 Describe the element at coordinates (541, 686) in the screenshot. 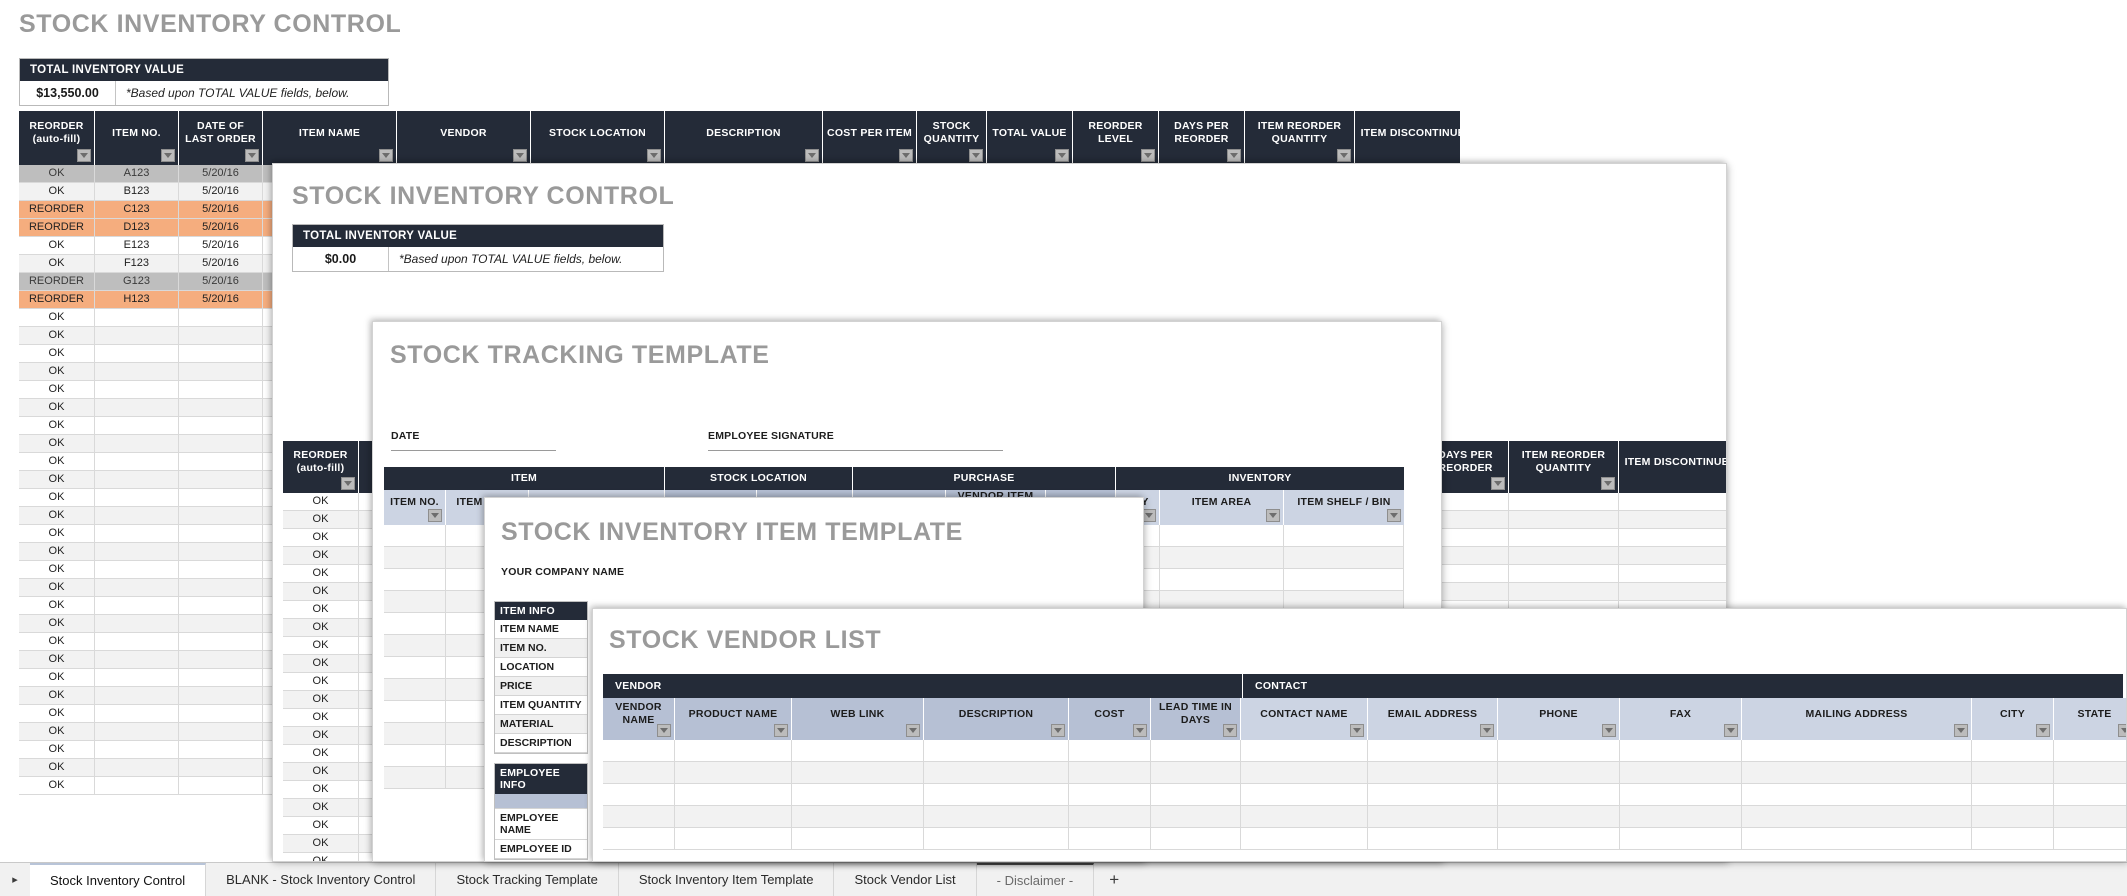

I see `item-info-row-price: PRICE` at that location.